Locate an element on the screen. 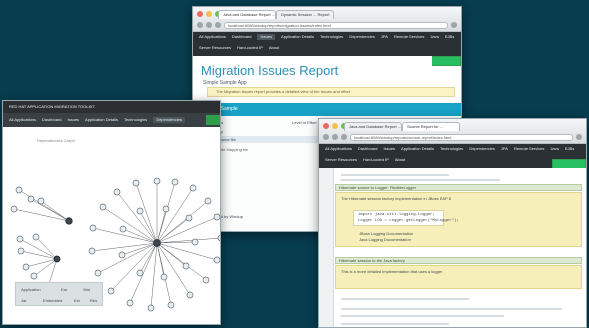  tab-dynamic-session-report: Dynamic Session ... Report is located at coordinates (305, 14).